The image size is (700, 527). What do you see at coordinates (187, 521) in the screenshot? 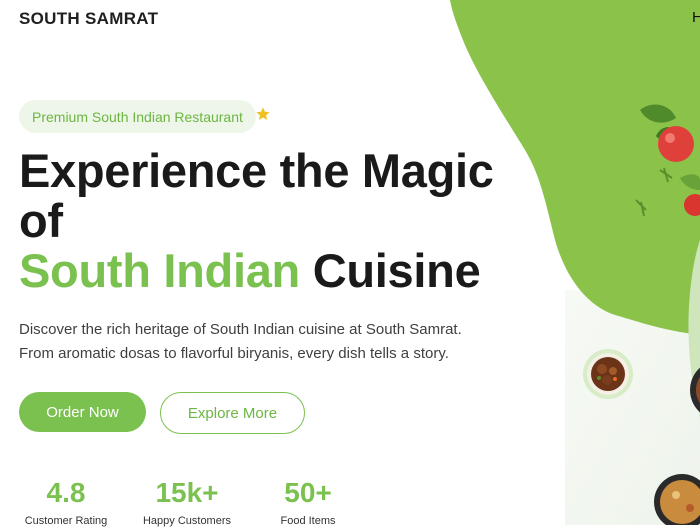
I see `stat-label: Happy Customers` at bounding box center [187, 521].